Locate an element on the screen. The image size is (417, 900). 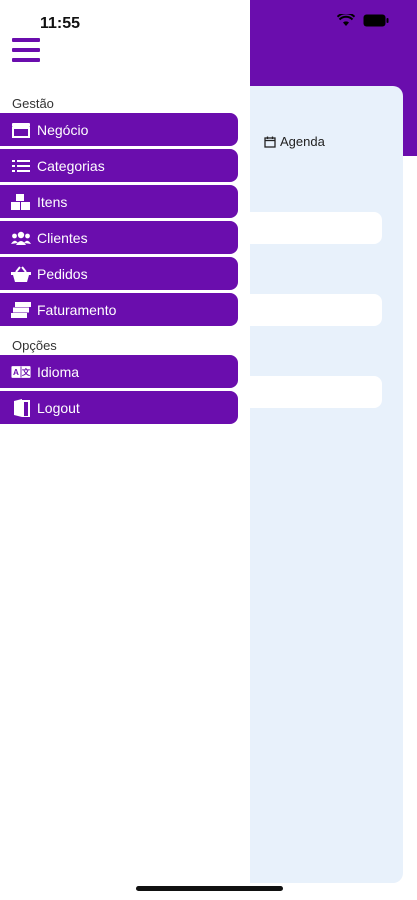
menu-label: Faturamento is located at coordinates (77, 309).